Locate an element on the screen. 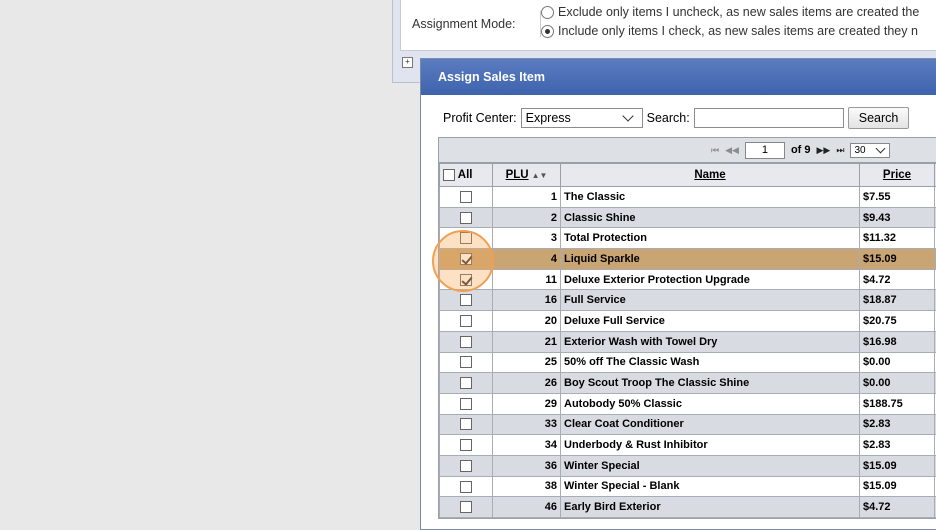 This screenshot has height=530, width=936. page-size-value: 30 is located at coordinates (859, 150).